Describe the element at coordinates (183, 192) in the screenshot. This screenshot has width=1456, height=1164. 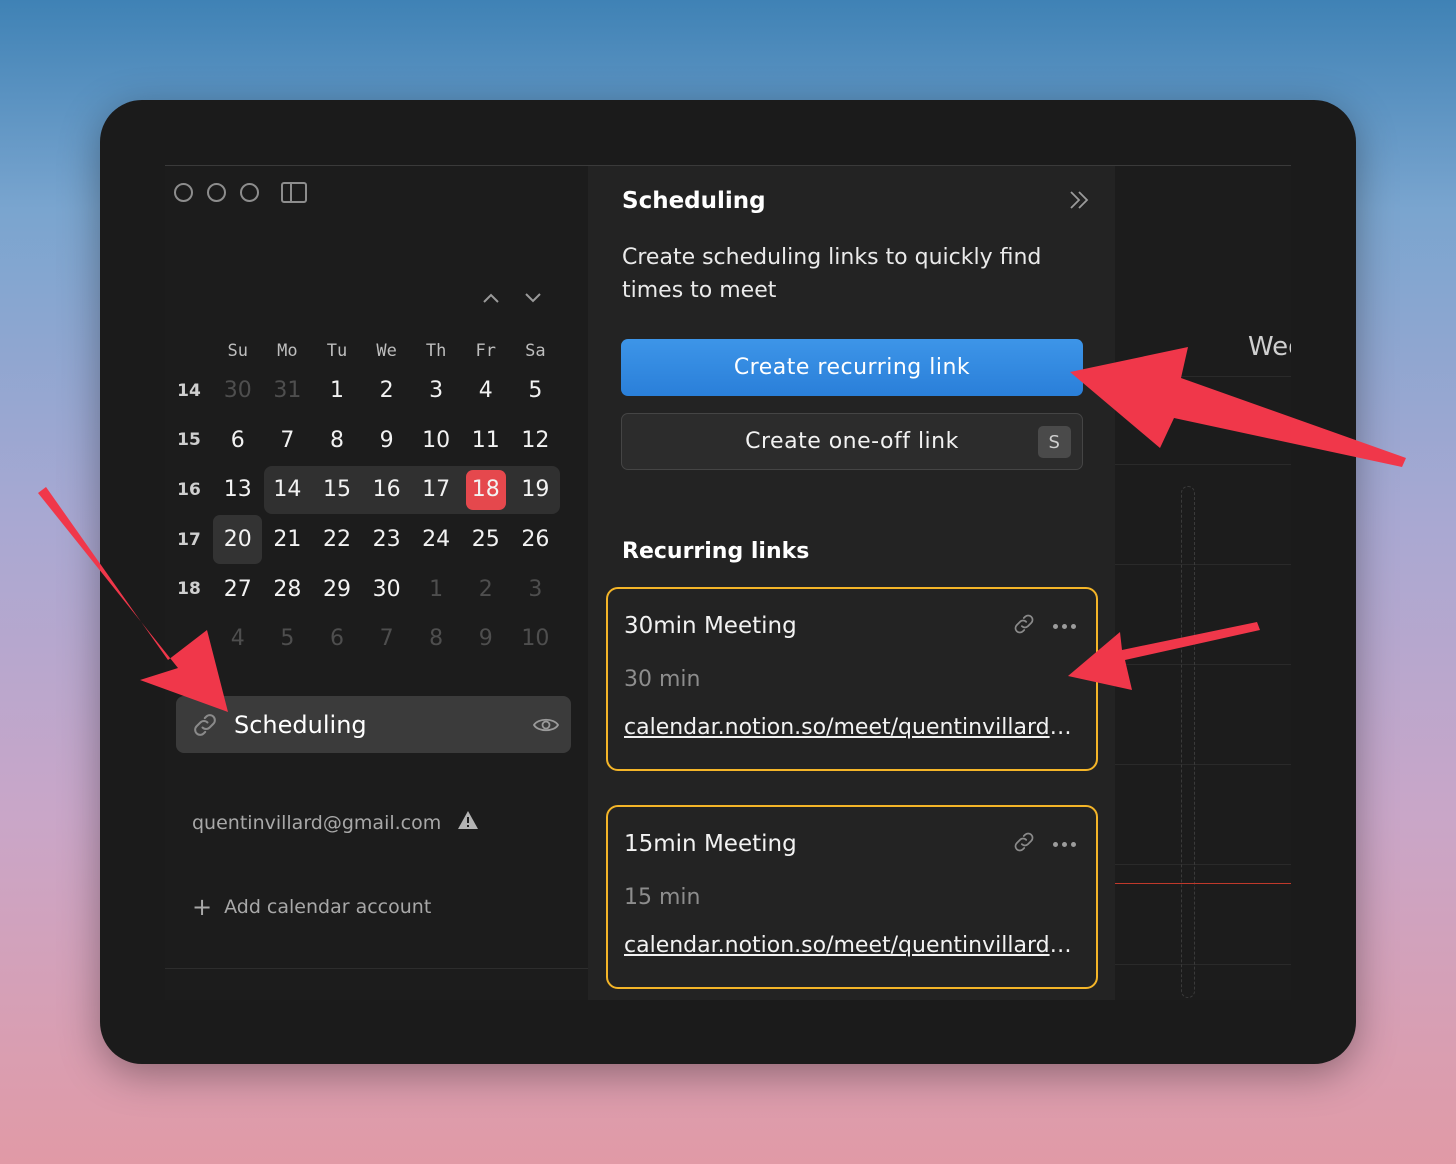
I see `close-window-button` at that location.